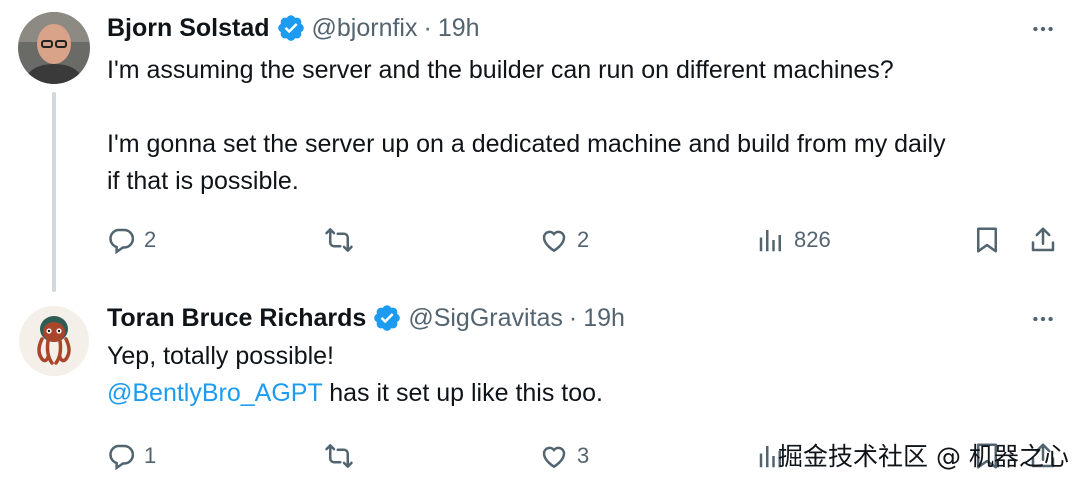 The image size is (1080, 486). I want to click on reply-count: 1, so click(150, 455).